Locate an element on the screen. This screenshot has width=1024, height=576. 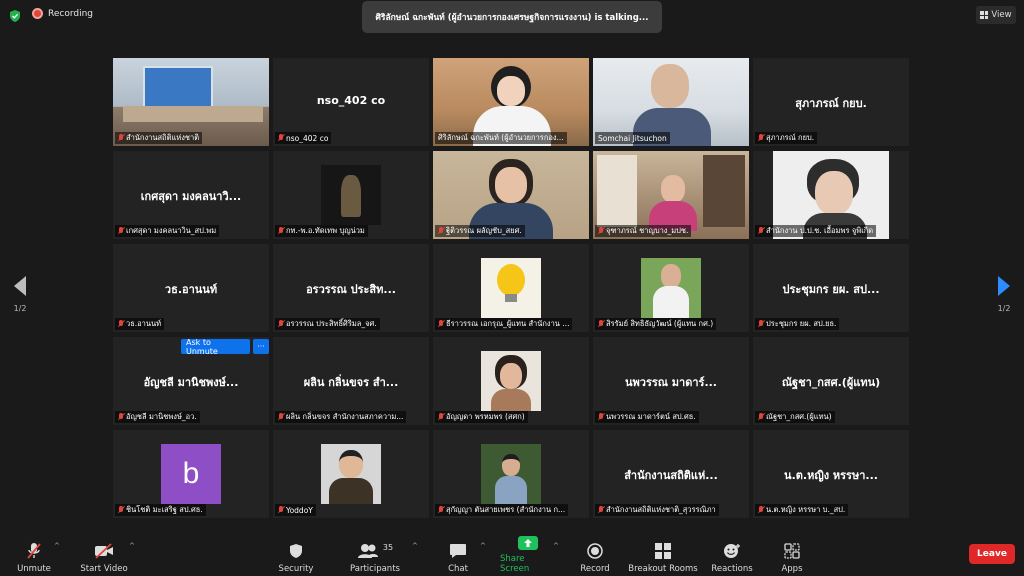
reactions-button: Reactions is located at coordinates (732, 556).